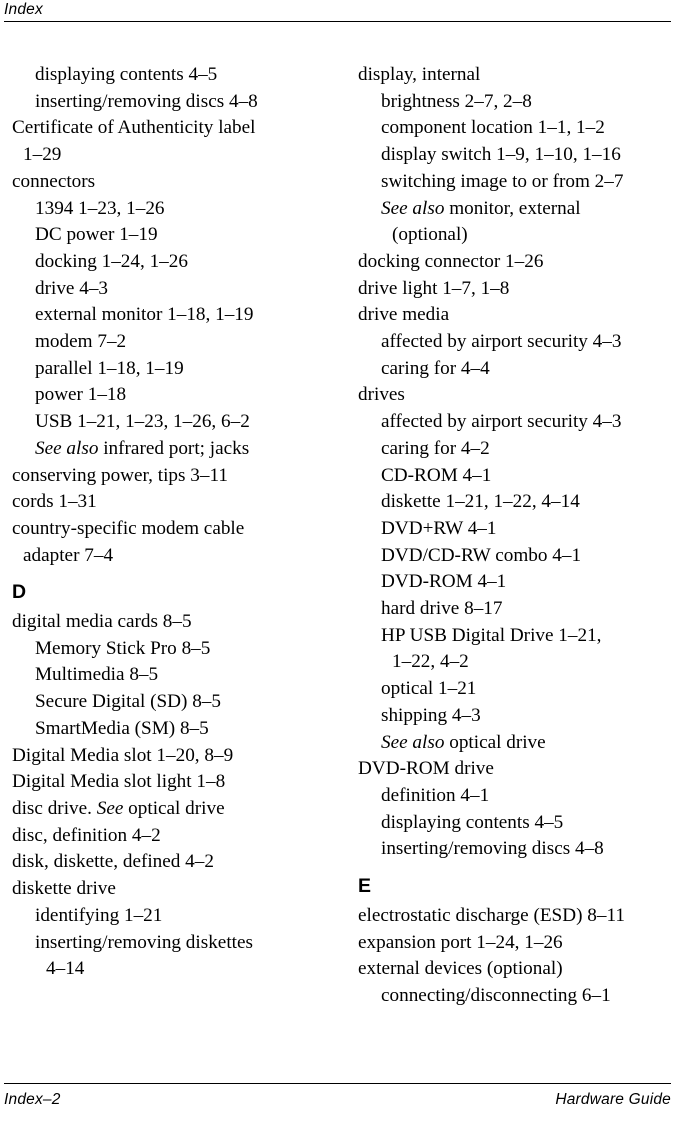  I want to click on index-entry-text: brightness 2–7, 2–8, so click(456, 101).